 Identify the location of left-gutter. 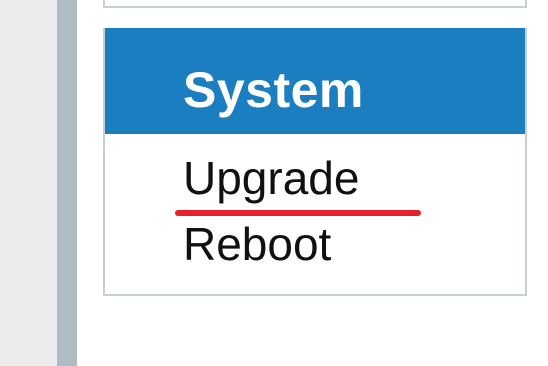
(28, 183).